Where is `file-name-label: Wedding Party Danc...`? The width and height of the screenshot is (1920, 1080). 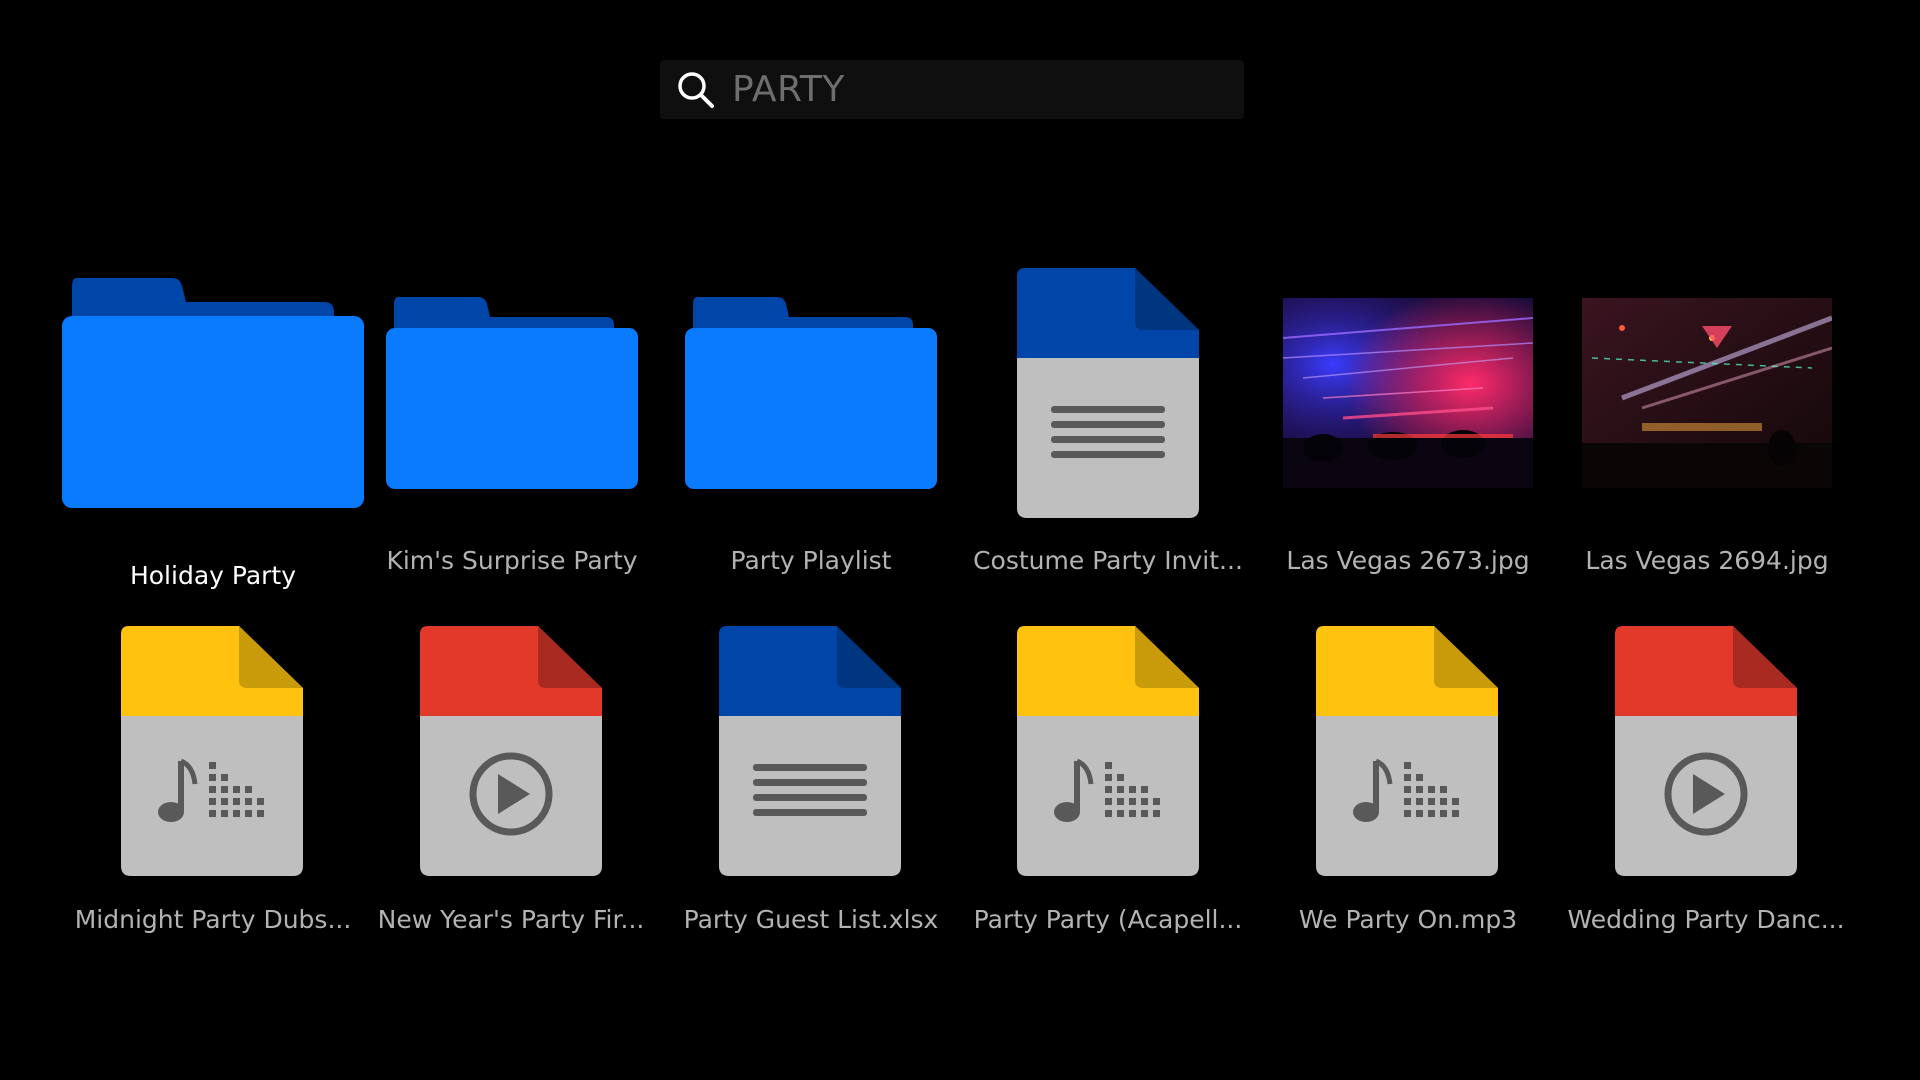
file-name-label: Wedding Party Danc... is located at coordinates (1706, 919).